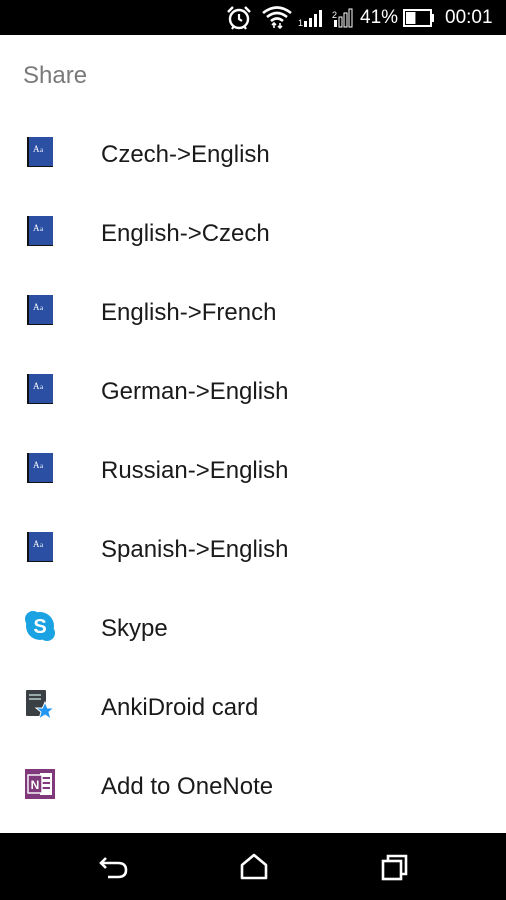  I want to click on svg-text: N, so click(35, 785).